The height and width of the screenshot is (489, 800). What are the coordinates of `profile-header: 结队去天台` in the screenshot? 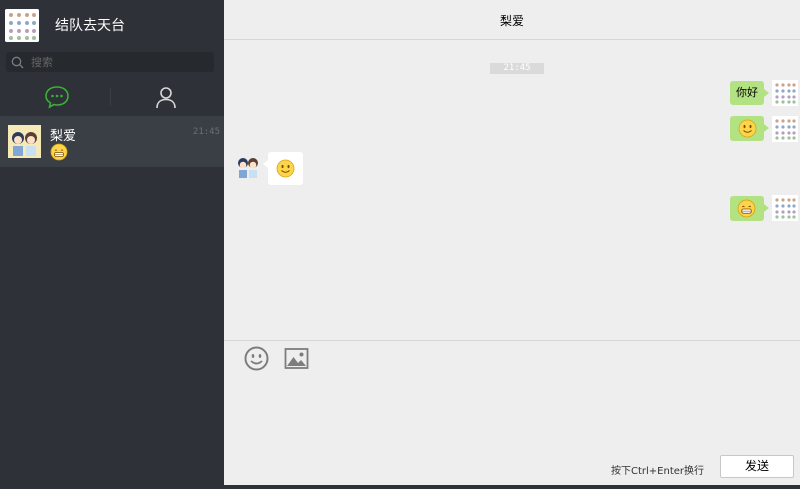 It's located at (112, 25).